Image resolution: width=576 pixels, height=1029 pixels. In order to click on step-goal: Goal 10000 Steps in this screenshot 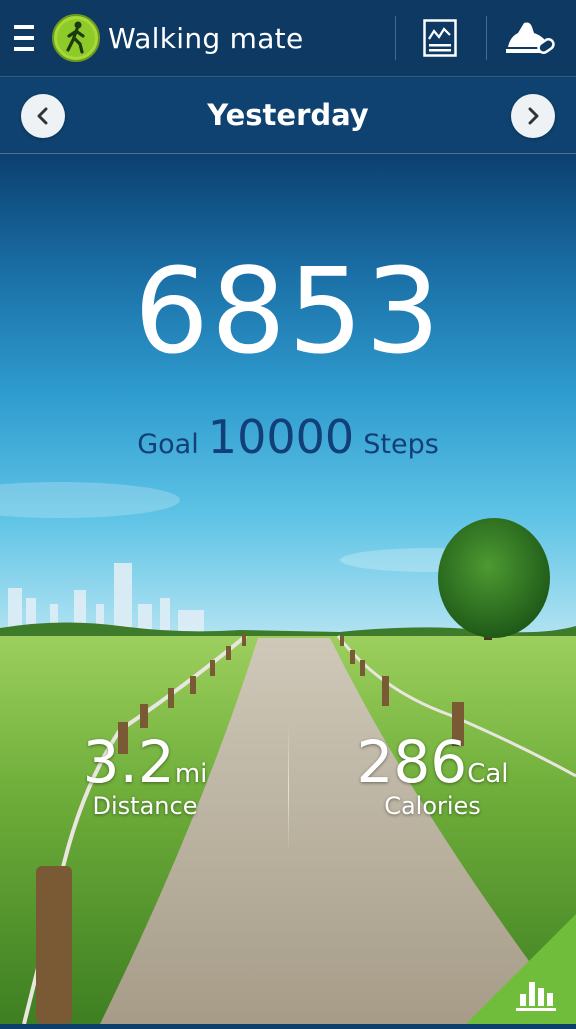, I will do `click(288, 437)`.